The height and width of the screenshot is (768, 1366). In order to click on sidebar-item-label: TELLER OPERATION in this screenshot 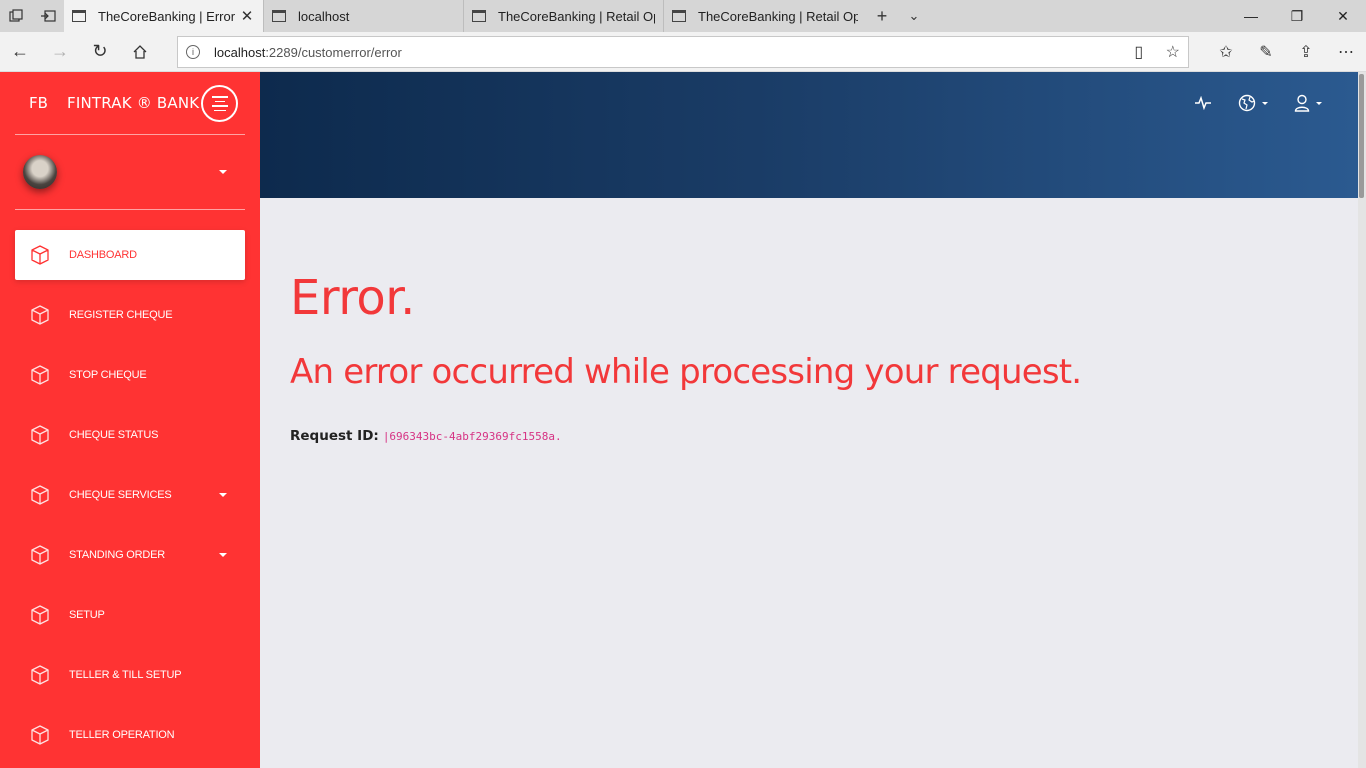, I will do `click(122, 735)`.